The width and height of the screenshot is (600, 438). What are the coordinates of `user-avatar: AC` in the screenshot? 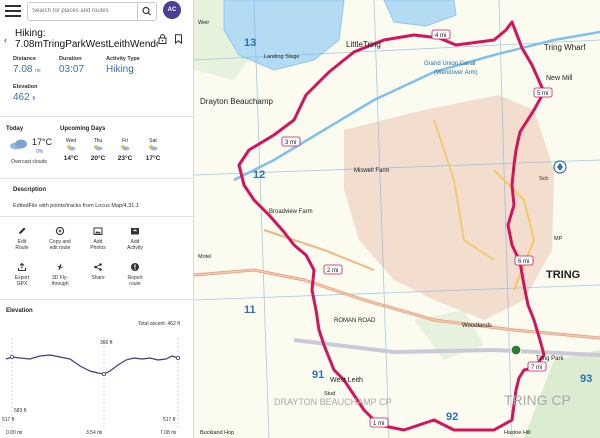 It's located at (172, 10).